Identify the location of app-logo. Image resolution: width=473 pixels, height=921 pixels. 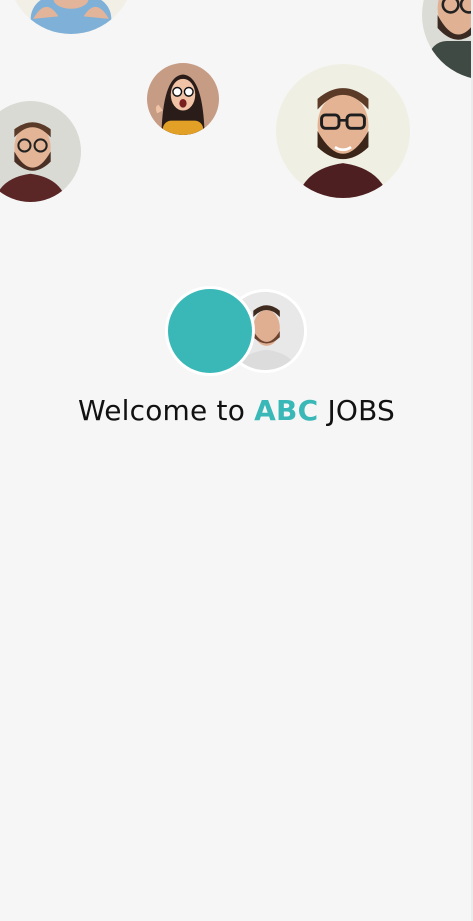
(237, 331).